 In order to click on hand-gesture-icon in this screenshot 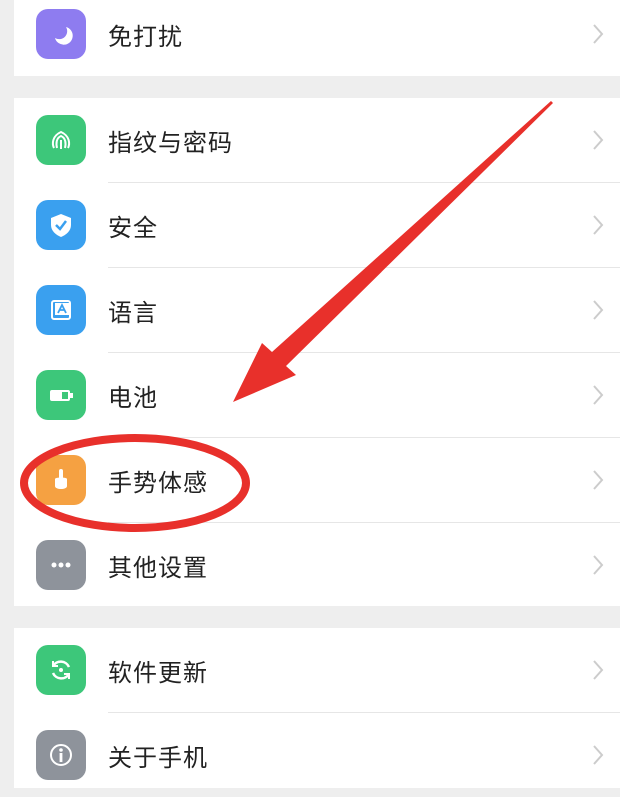, I will do `click(61, 480)`.